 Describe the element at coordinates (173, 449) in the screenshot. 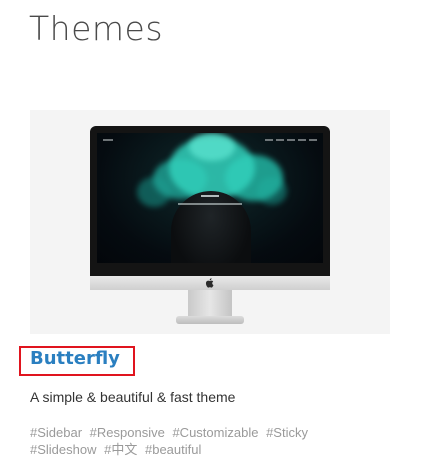

I see `tag-link: #beautiful` at that location.